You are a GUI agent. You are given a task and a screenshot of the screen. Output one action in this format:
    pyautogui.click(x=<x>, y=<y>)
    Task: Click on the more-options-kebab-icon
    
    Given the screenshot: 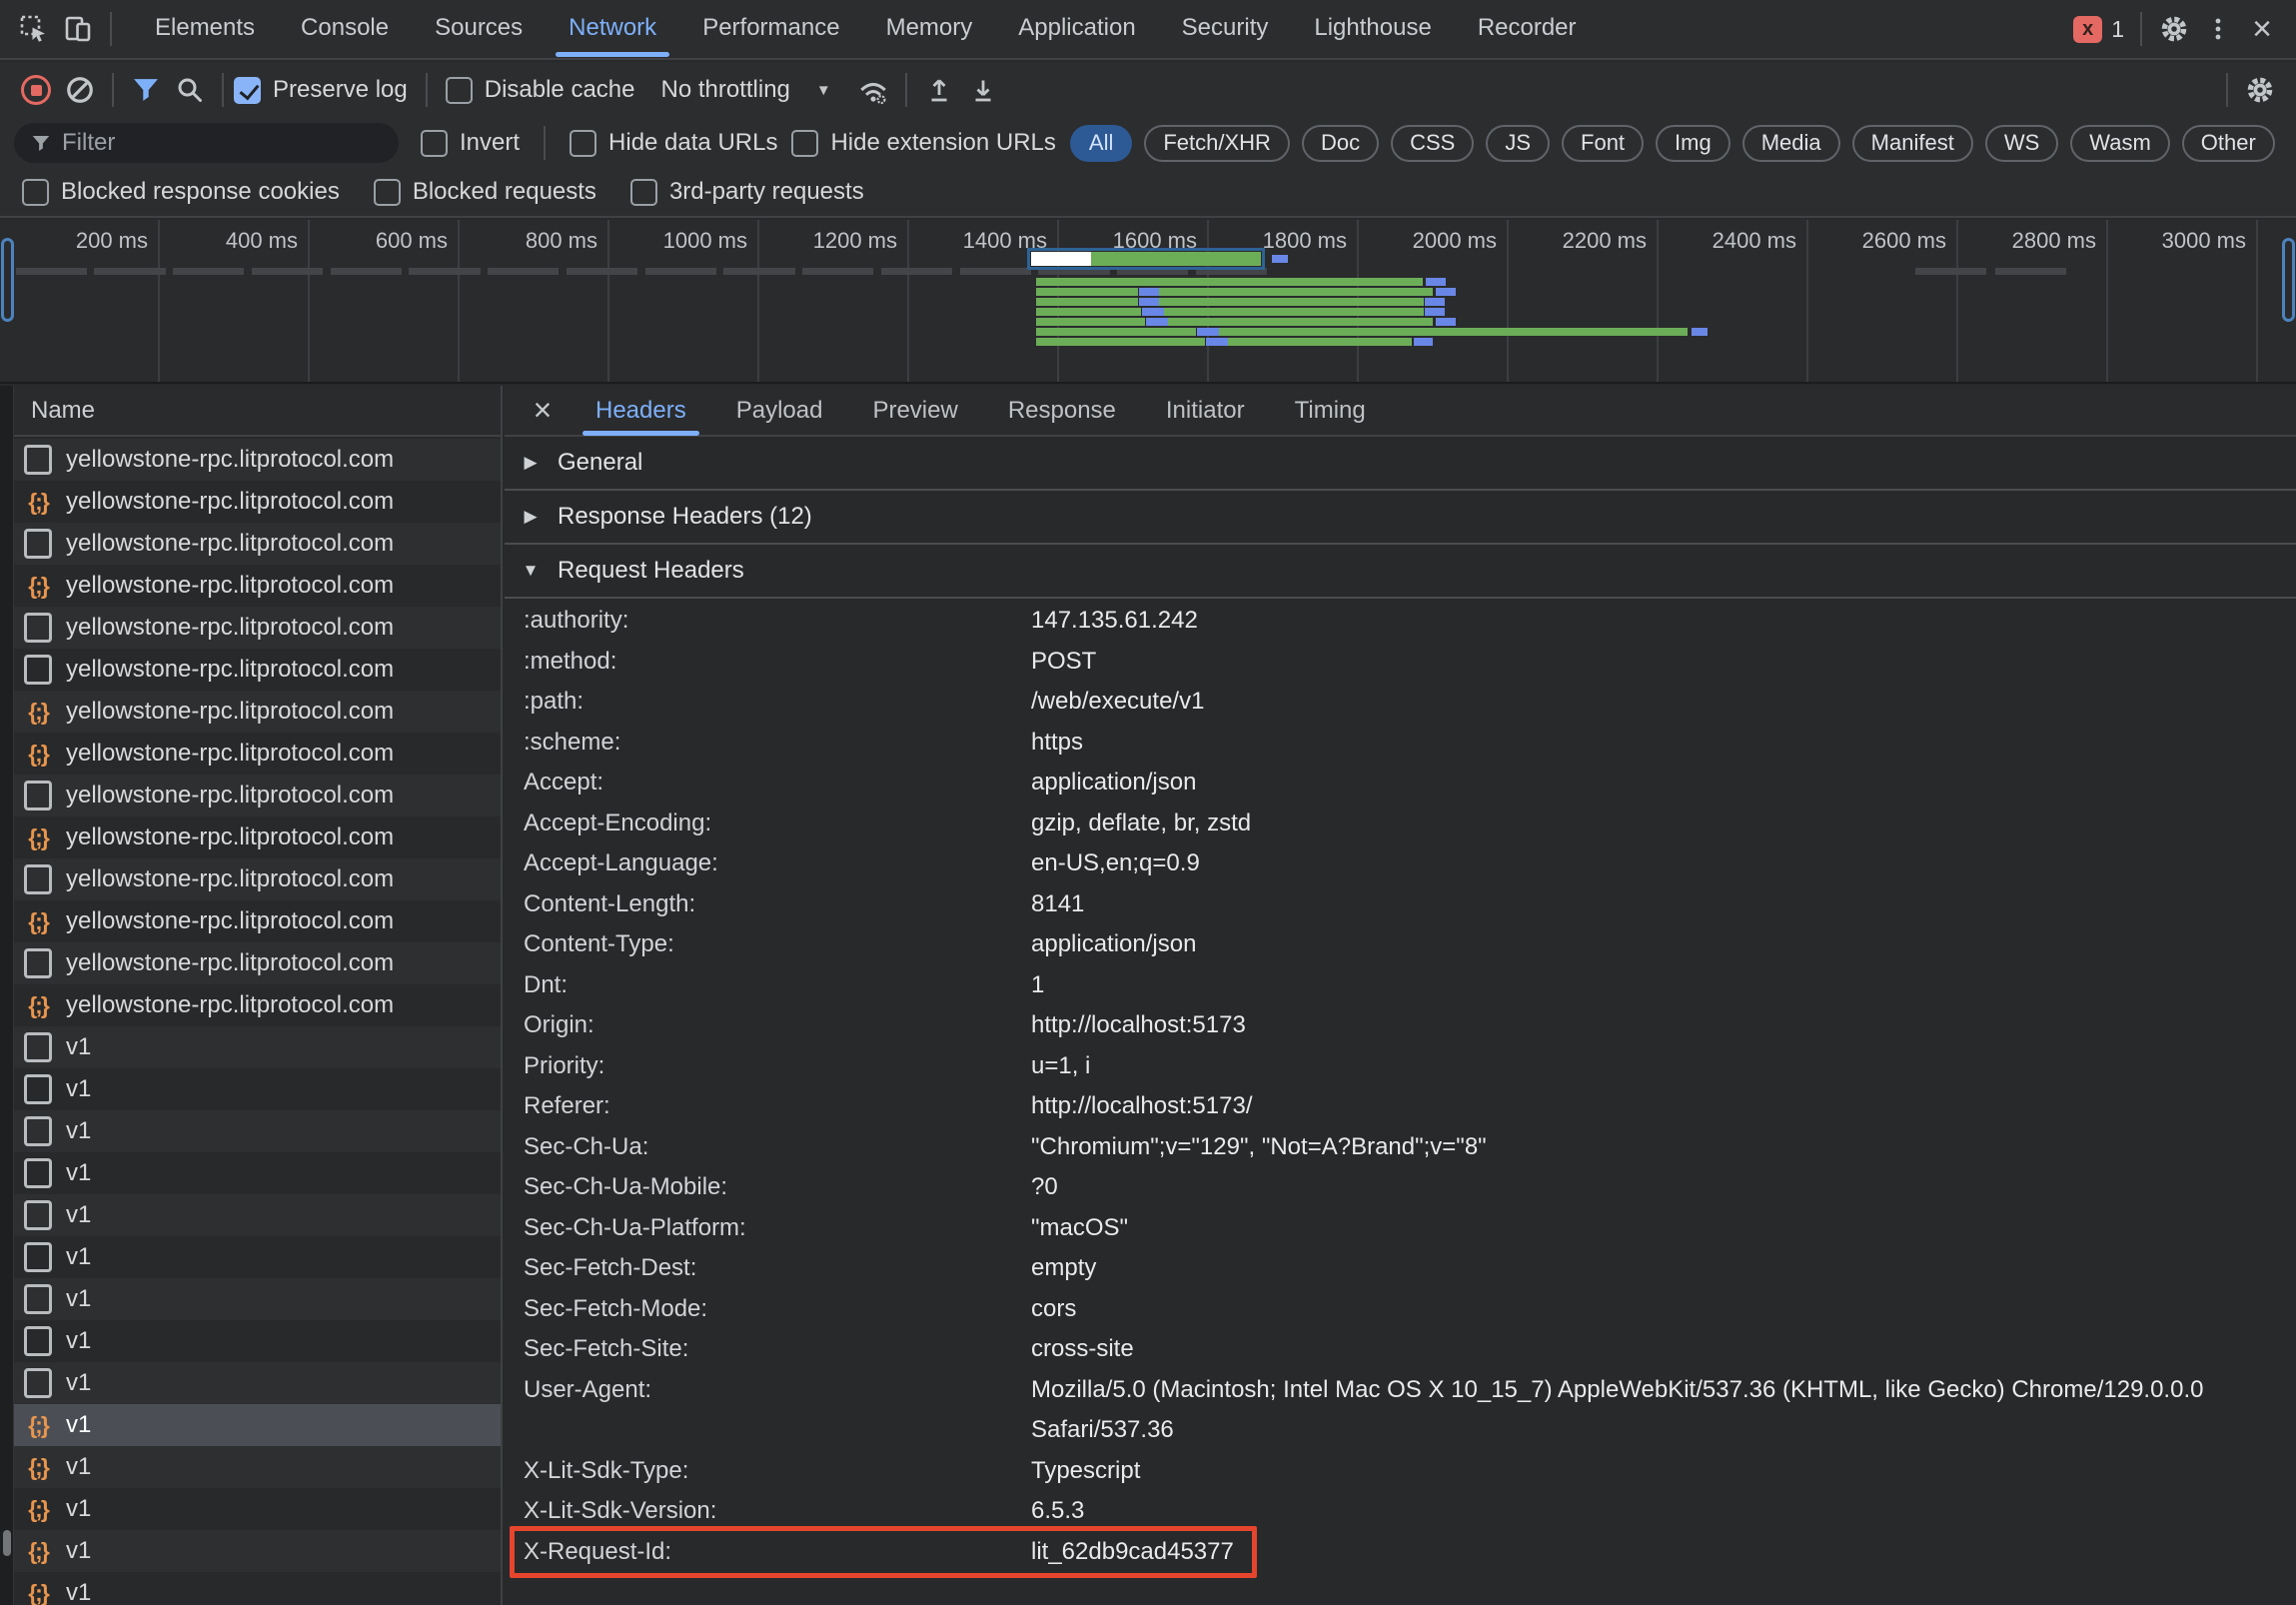 What is the action you would take?
    pyautogui.click(x=2218, y=29)
    